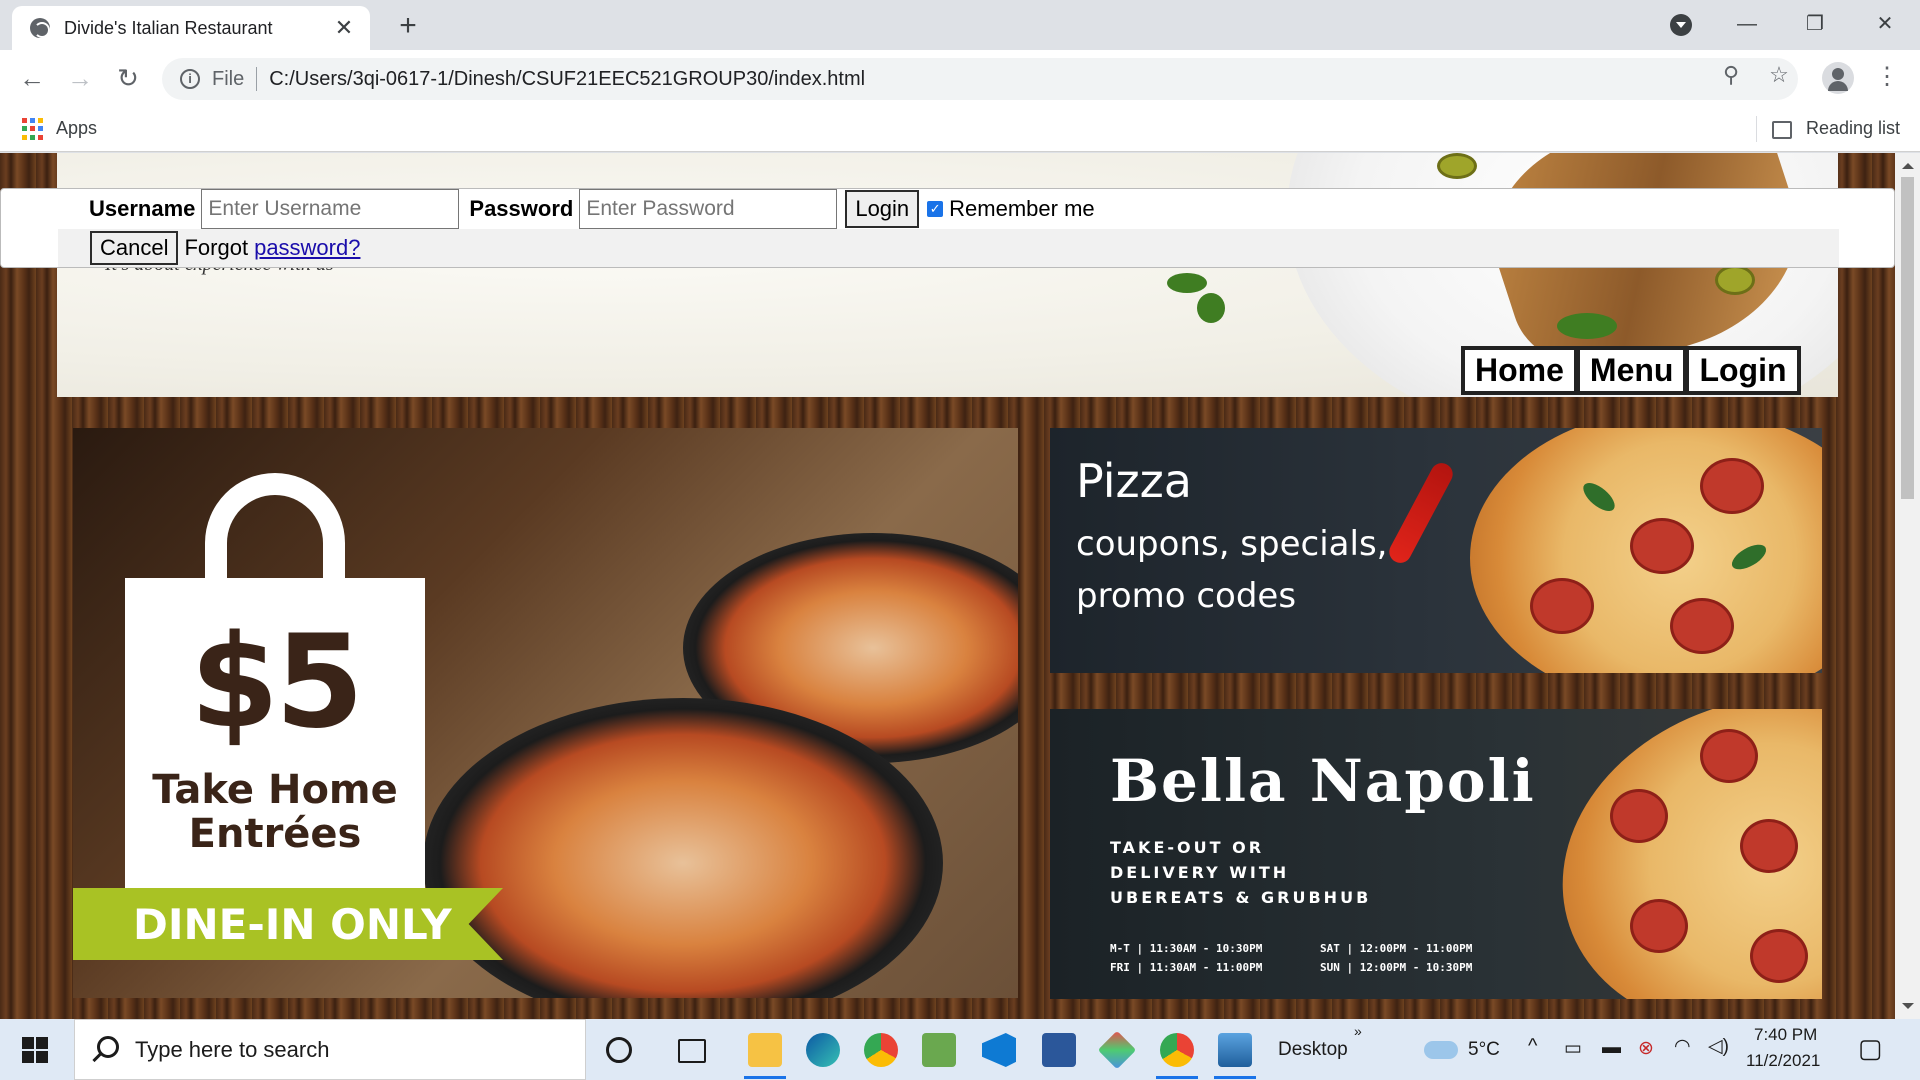  Describe the element at coordinates (1059, 1050) in the screenshot. I see `word-icon` at that location.